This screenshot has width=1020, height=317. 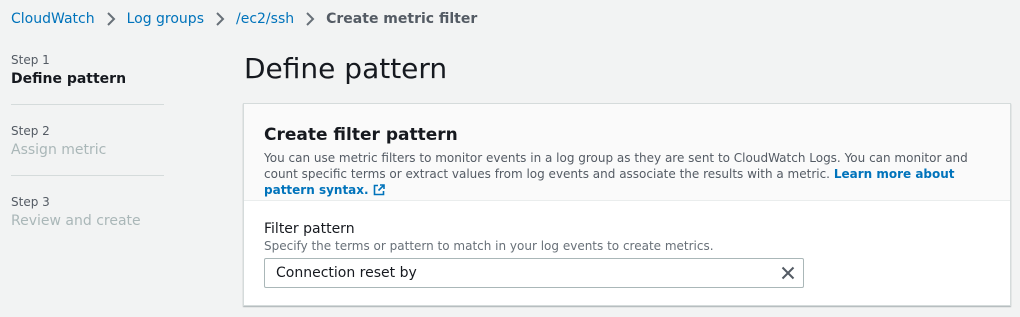 What do you see at coordinates (53, 19) in the screenshot?
I see `breadcrumb-link-cloudwatch: CloudWatch` at bounding box center [53, 19].